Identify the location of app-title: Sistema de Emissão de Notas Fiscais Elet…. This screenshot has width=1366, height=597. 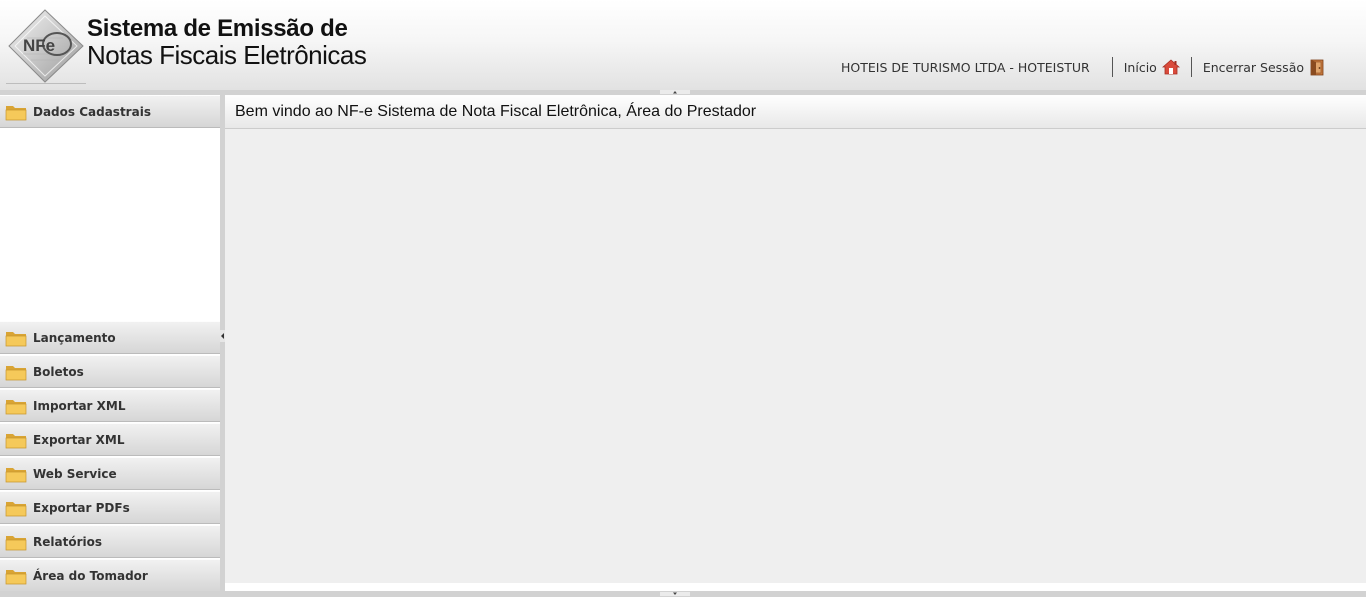
(227, 42).